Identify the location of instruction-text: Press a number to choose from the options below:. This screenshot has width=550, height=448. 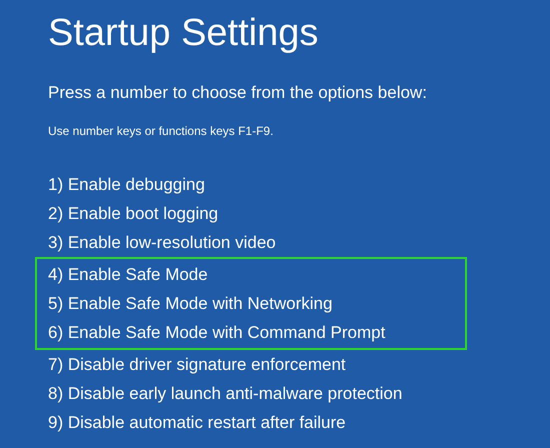
(237, 93).